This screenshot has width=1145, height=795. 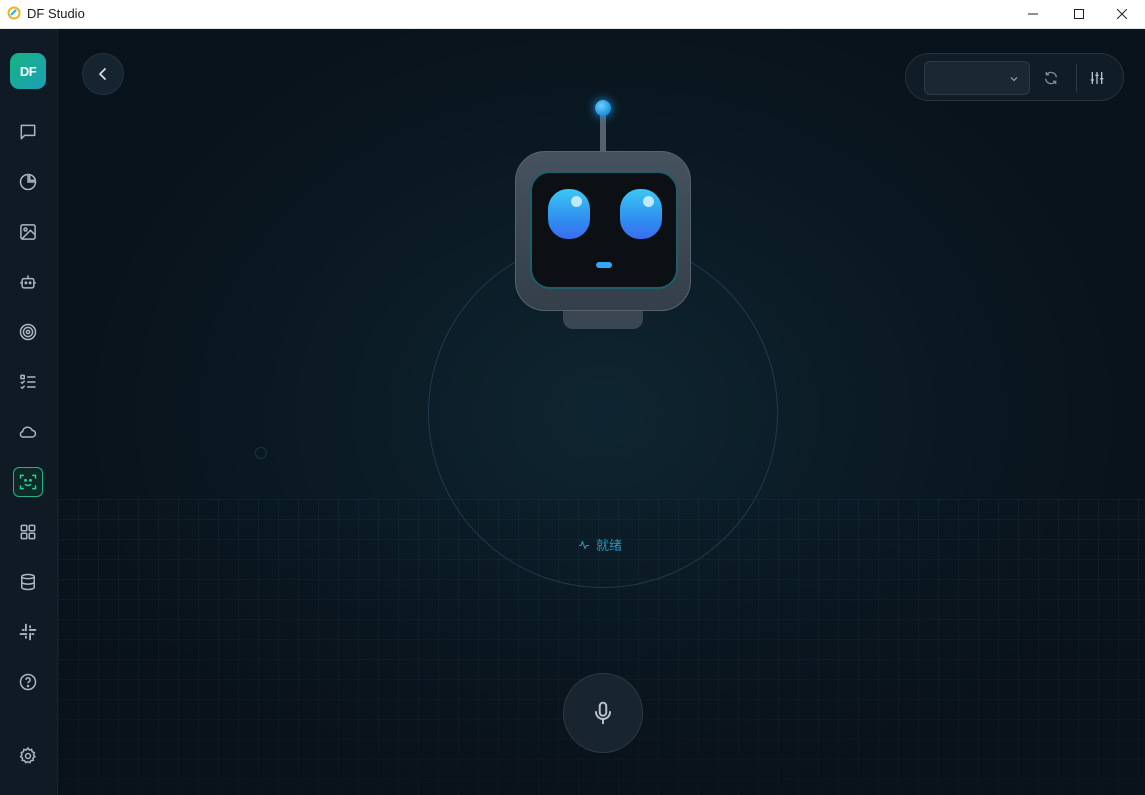 I want to click on robot-avatar, so click(x=603, y=231).